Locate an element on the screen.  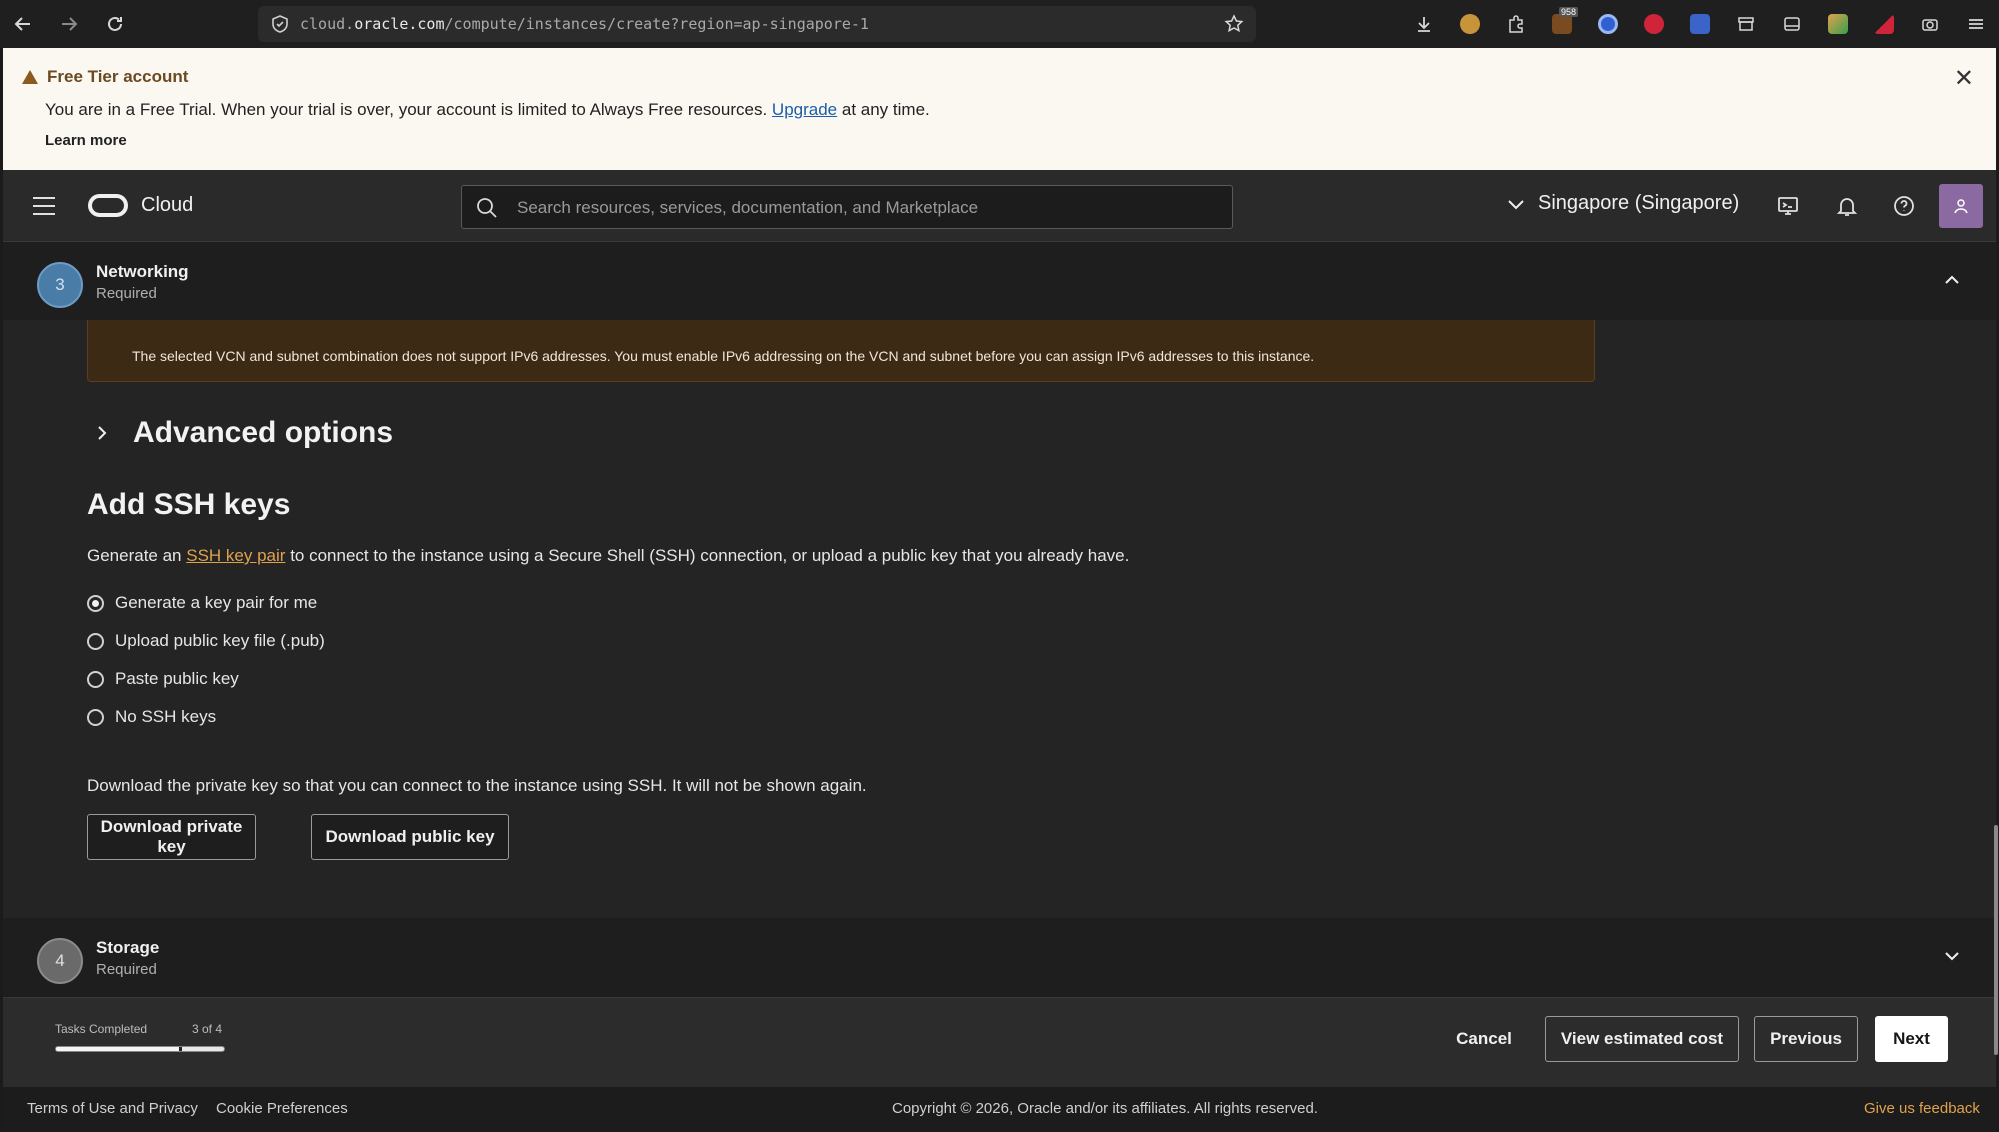
tasks-completed-count: 3 of 4 is located at coordinates (207, 1029).